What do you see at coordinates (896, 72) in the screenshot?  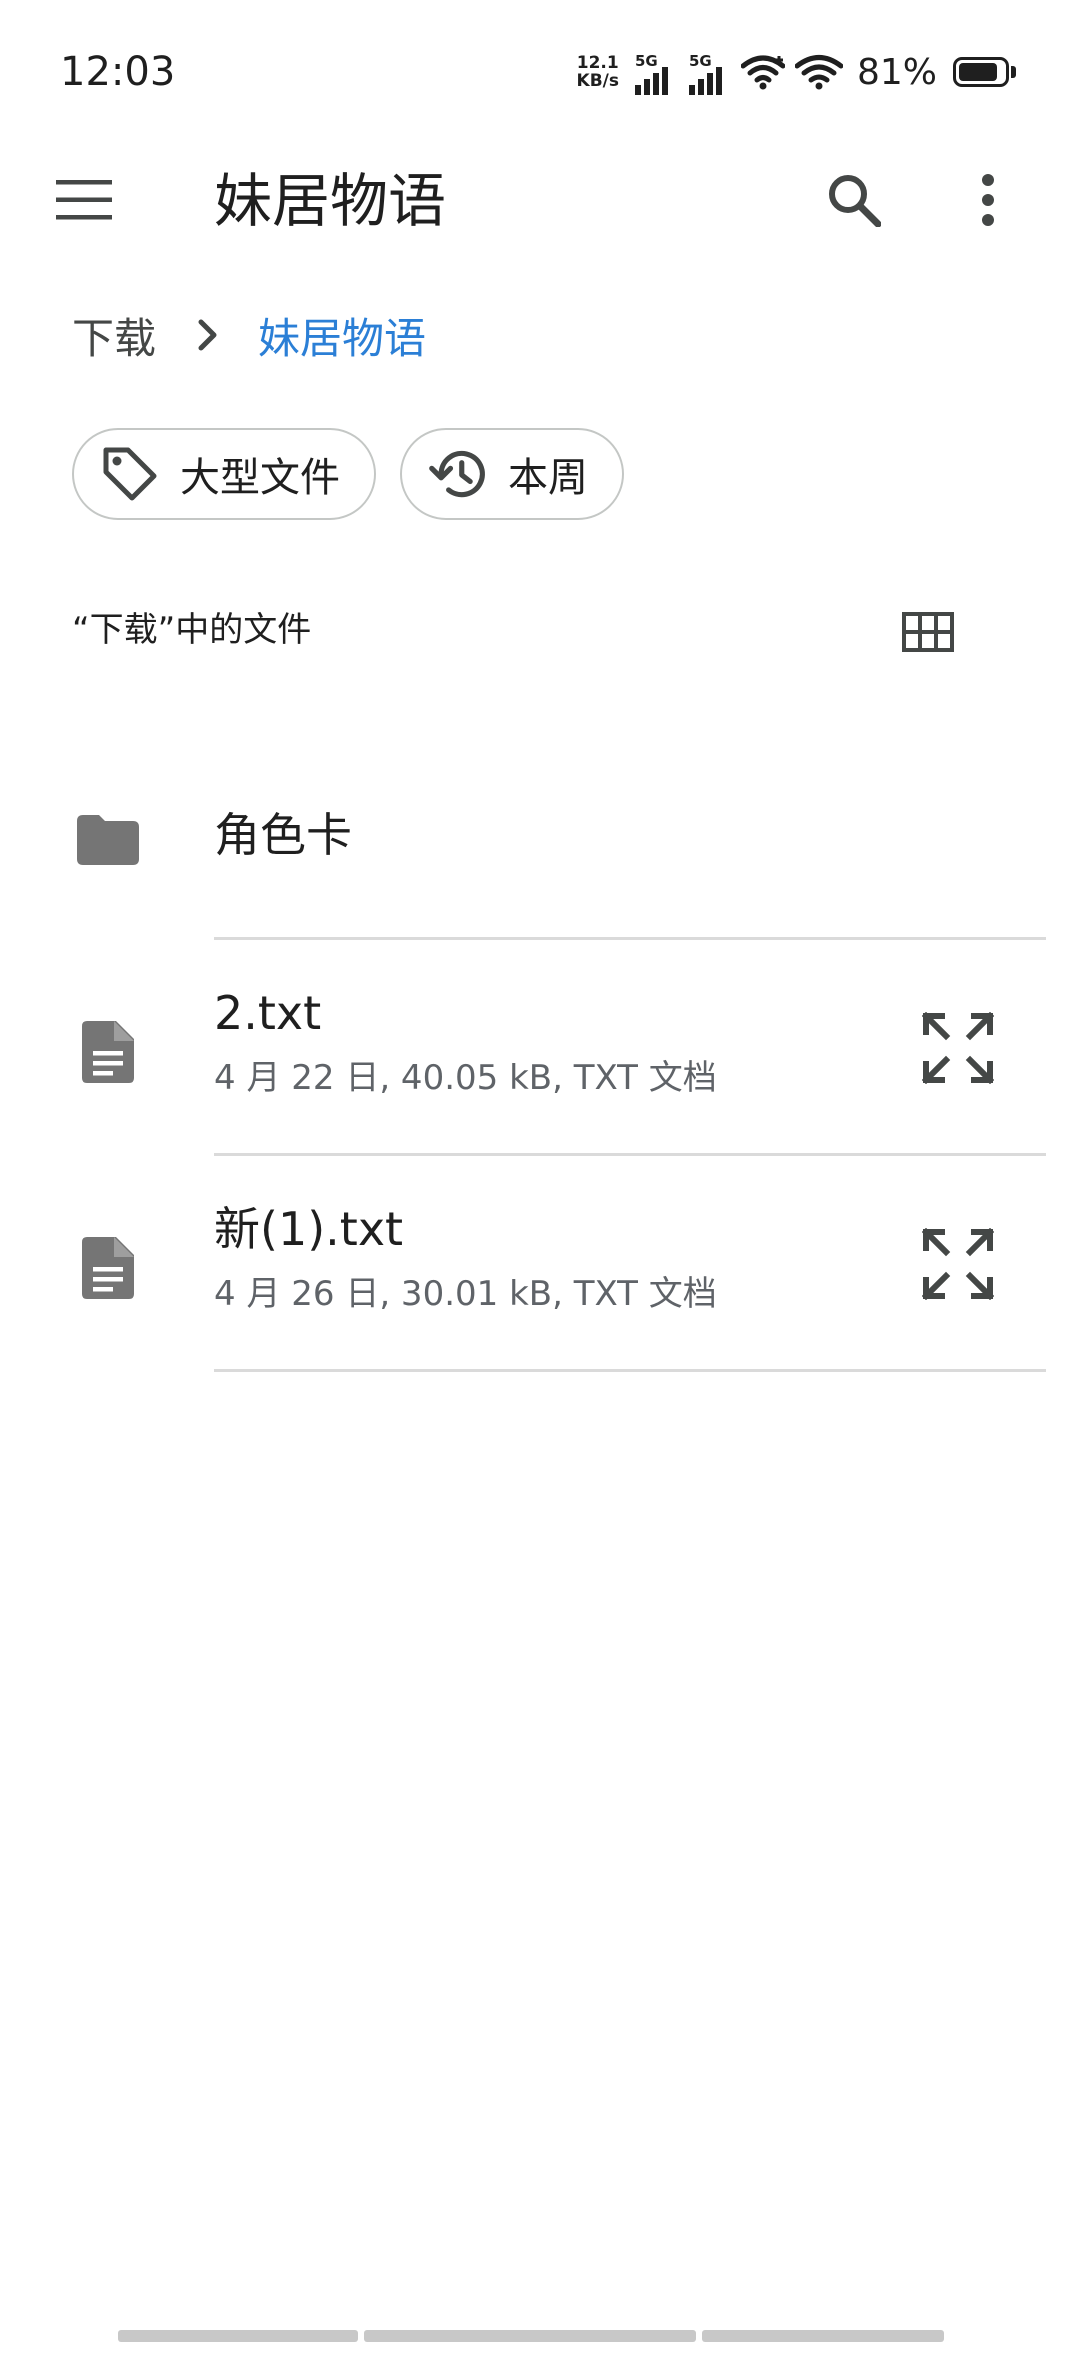 I see `battery-percent: 81%` at bounding box center [896, 72].